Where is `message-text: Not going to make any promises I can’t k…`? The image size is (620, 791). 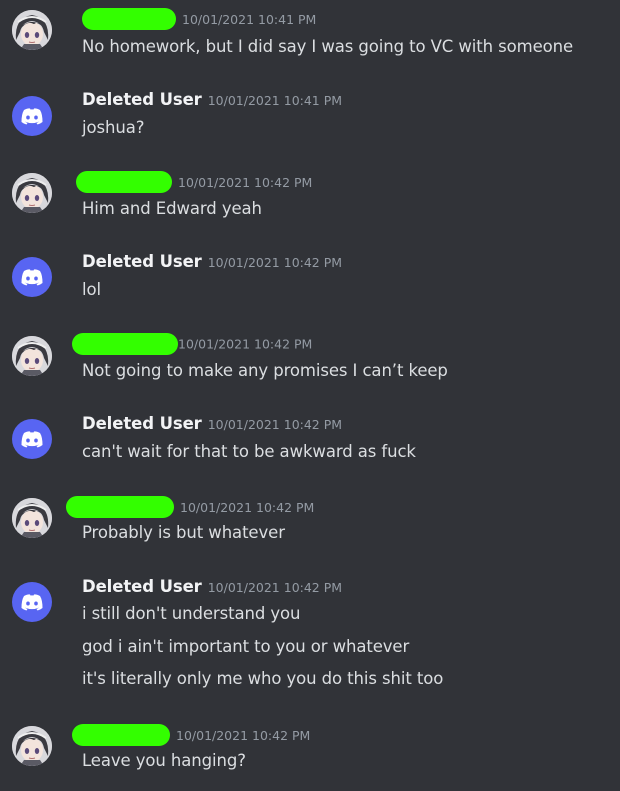 message-text: Not going to make any promises I can’t k… is located at coordinates (265, 370).